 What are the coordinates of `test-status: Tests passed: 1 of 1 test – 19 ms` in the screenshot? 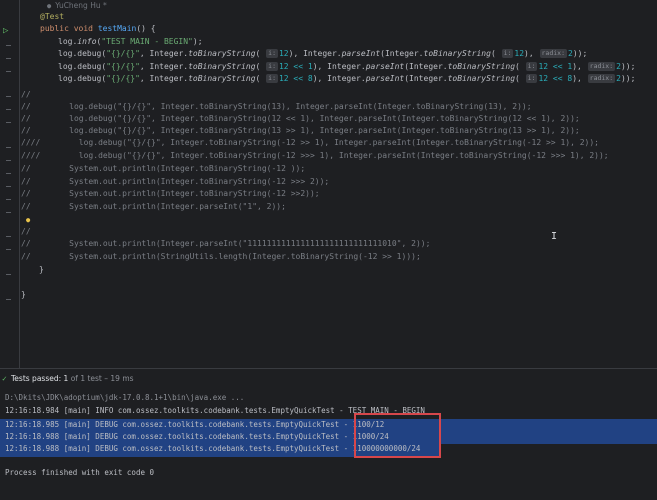 It's located at (72, 379).